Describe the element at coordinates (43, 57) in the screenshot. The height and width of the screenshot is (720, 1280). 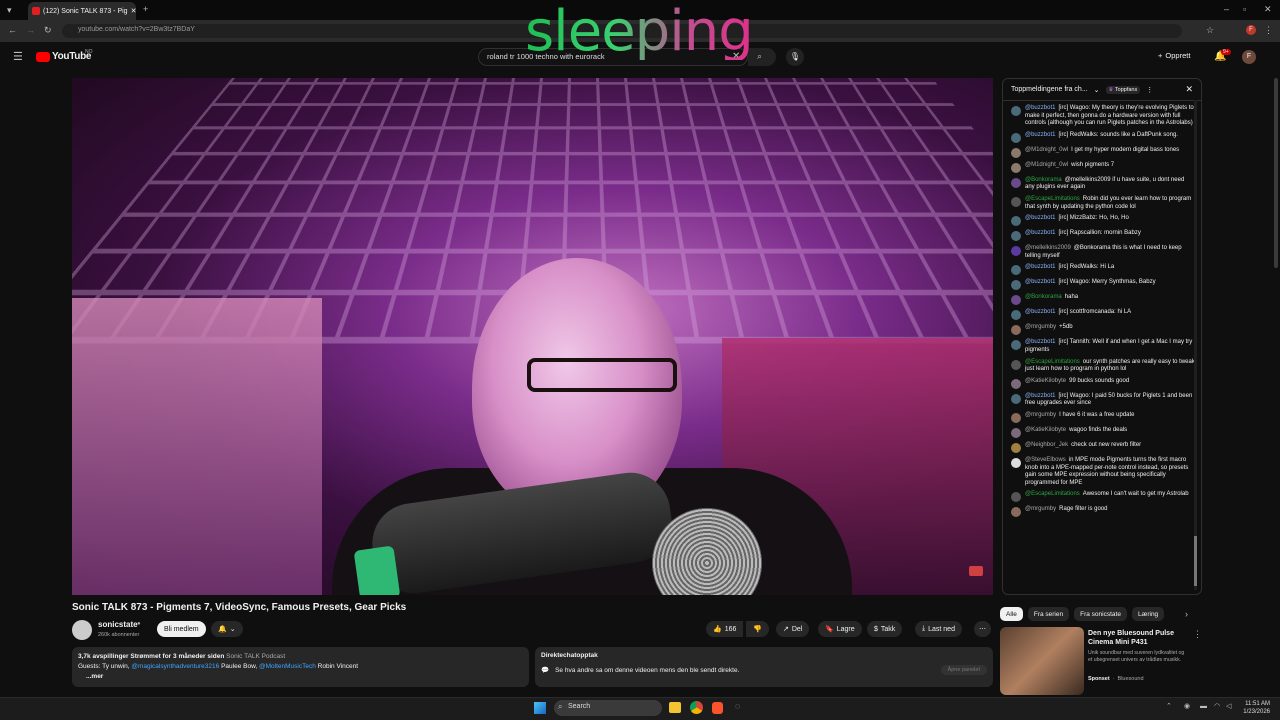
I see `youtube-logo-icon` at that location.